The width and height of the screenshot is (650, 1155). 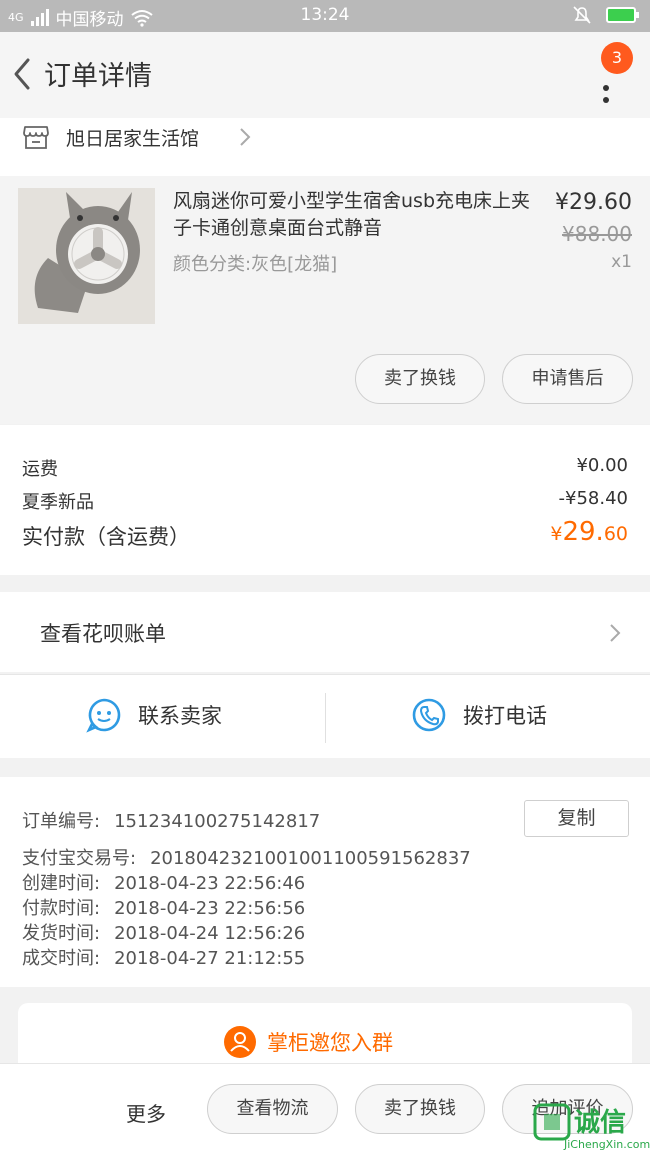 What do you see at coordinates (325, 147) in the screenshot?
I see `shop-row: 旭日居家生活馆` at bounding box center [325, 147].